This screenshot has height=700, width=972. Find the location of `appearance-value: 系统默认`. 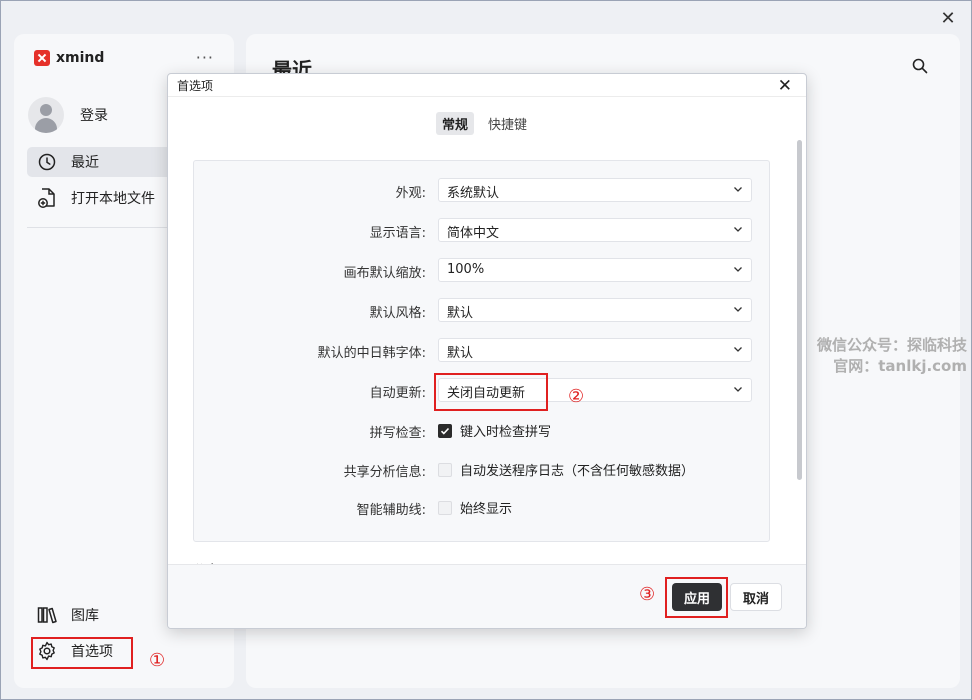

appearance-value: 系统默认 is located at coordinates (473, 193).